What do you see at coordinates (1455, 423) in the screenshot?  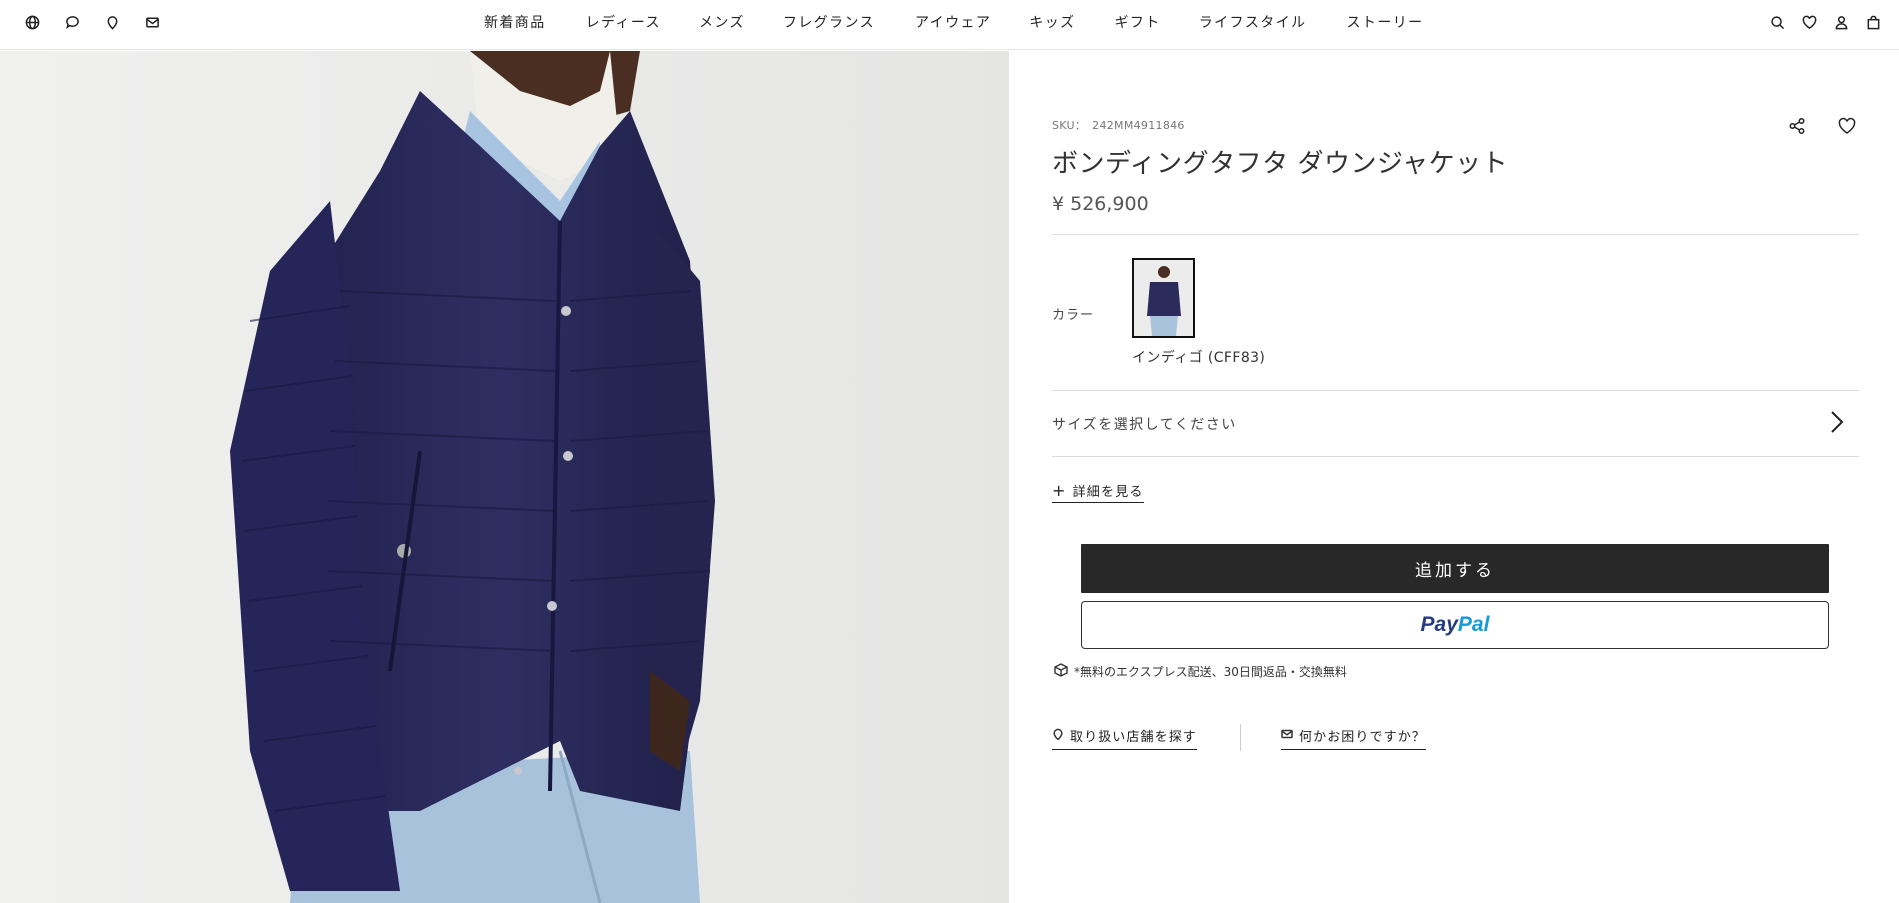 I see `size-selector: サイズを選択してください` at bounding box center [1455, 423].